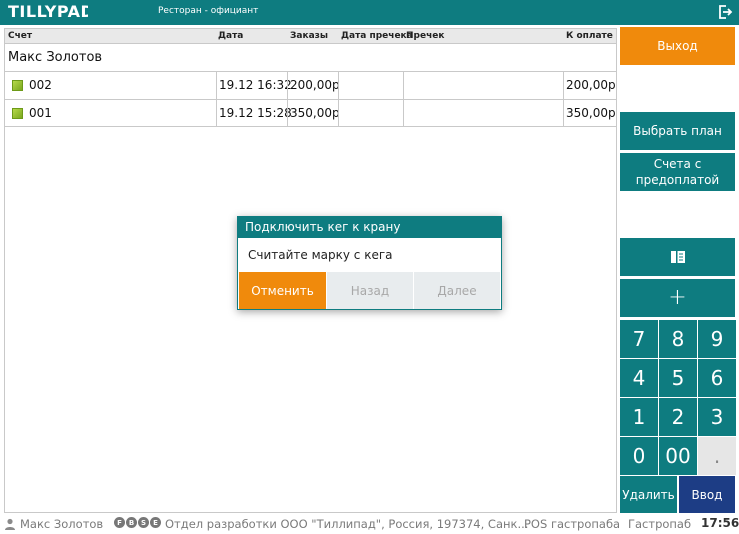 The width and height of the screenshot is (739, 534). I want to click on account-orders: 350,00р, so click(315, 113).